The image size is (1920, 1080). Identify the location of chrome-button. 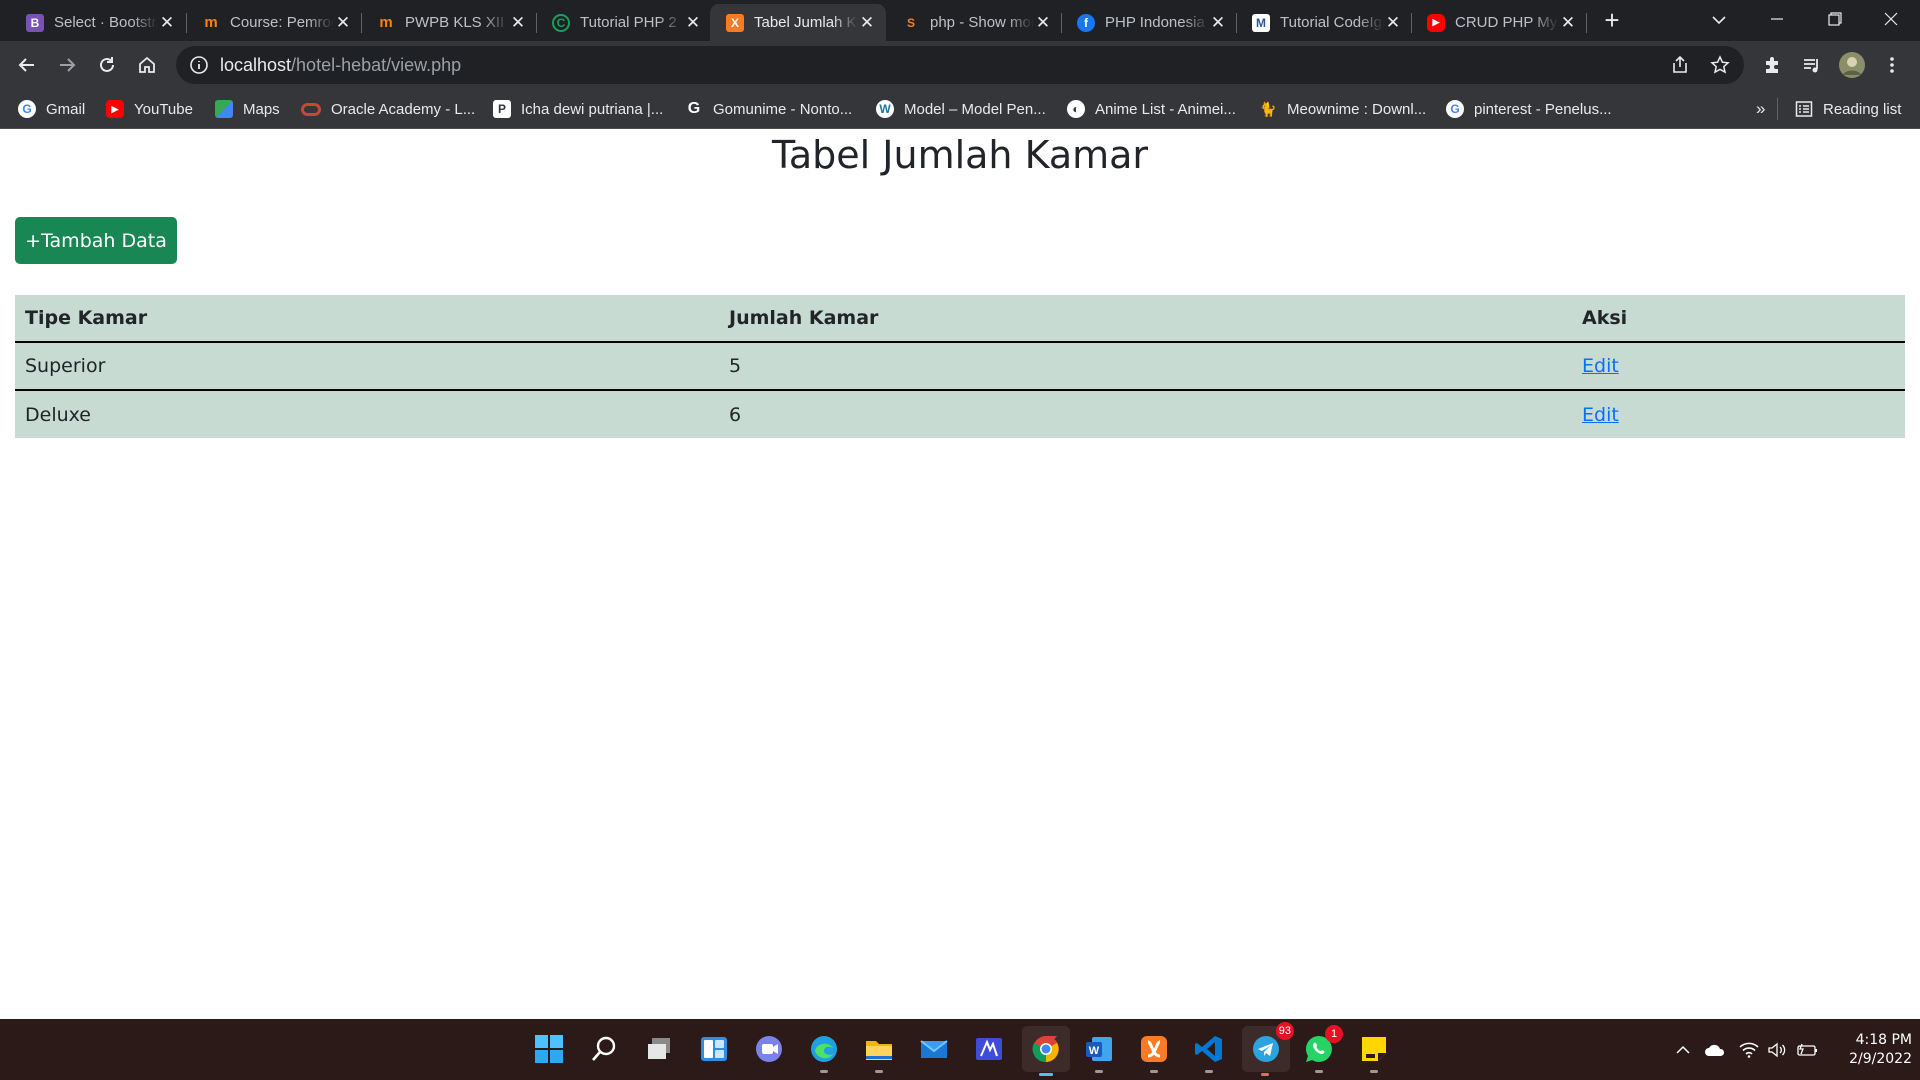
(1046, 1051).